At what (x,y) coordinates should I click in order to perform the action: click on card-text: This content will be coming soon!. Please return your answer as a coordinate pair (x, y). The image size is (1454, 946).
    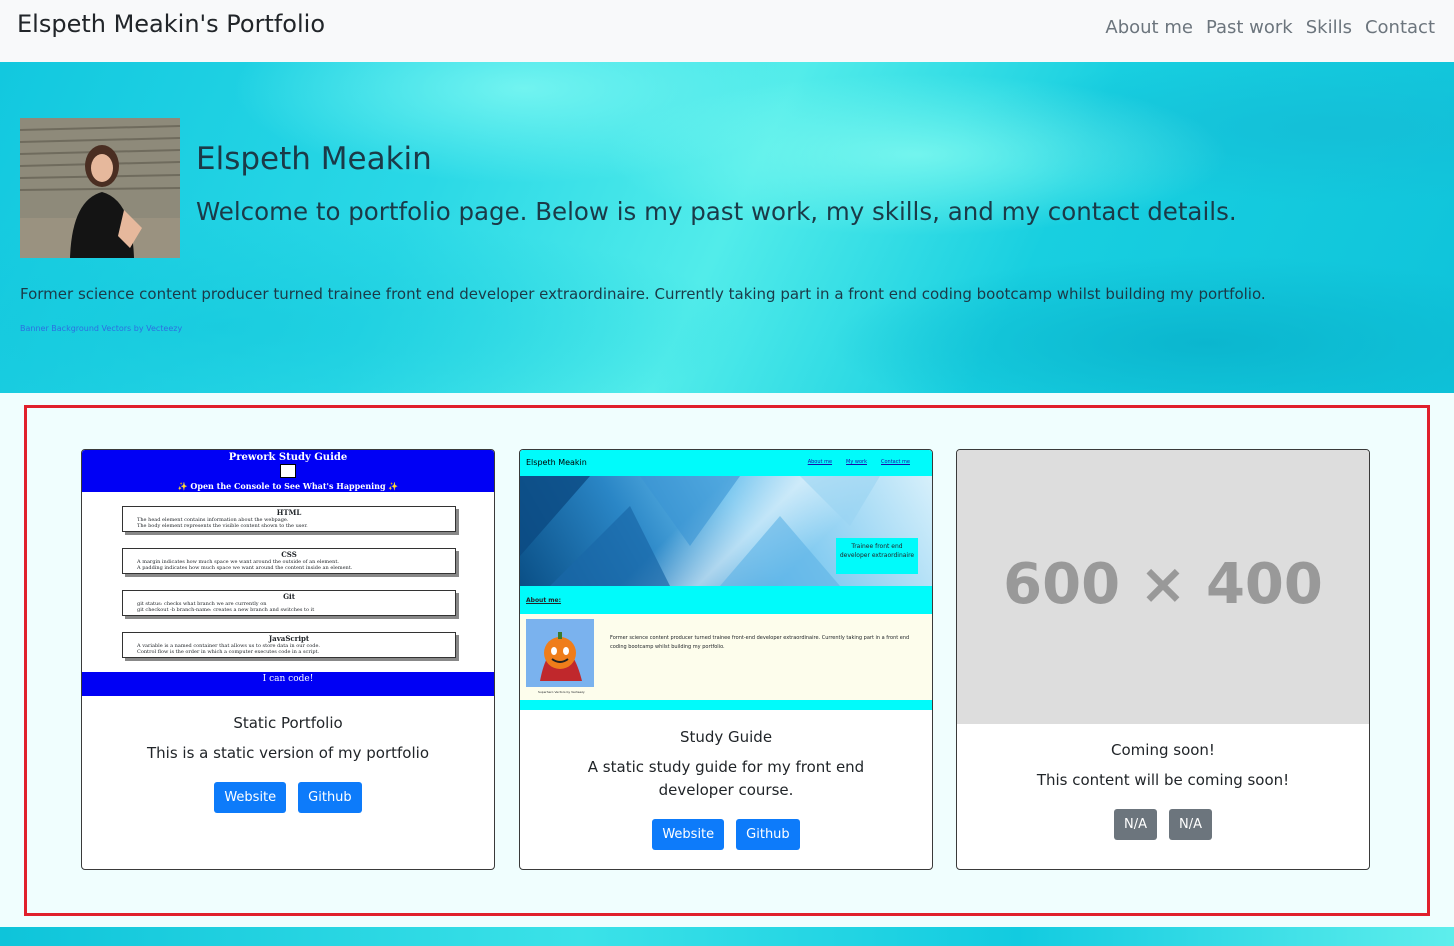
    Looking at the image, I should click on (1163, 780).